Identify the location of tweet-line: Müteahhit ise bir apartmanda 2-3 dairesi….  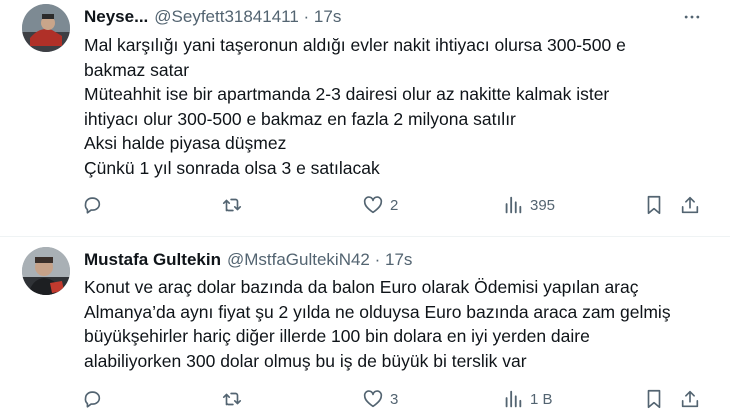
(347, 94).